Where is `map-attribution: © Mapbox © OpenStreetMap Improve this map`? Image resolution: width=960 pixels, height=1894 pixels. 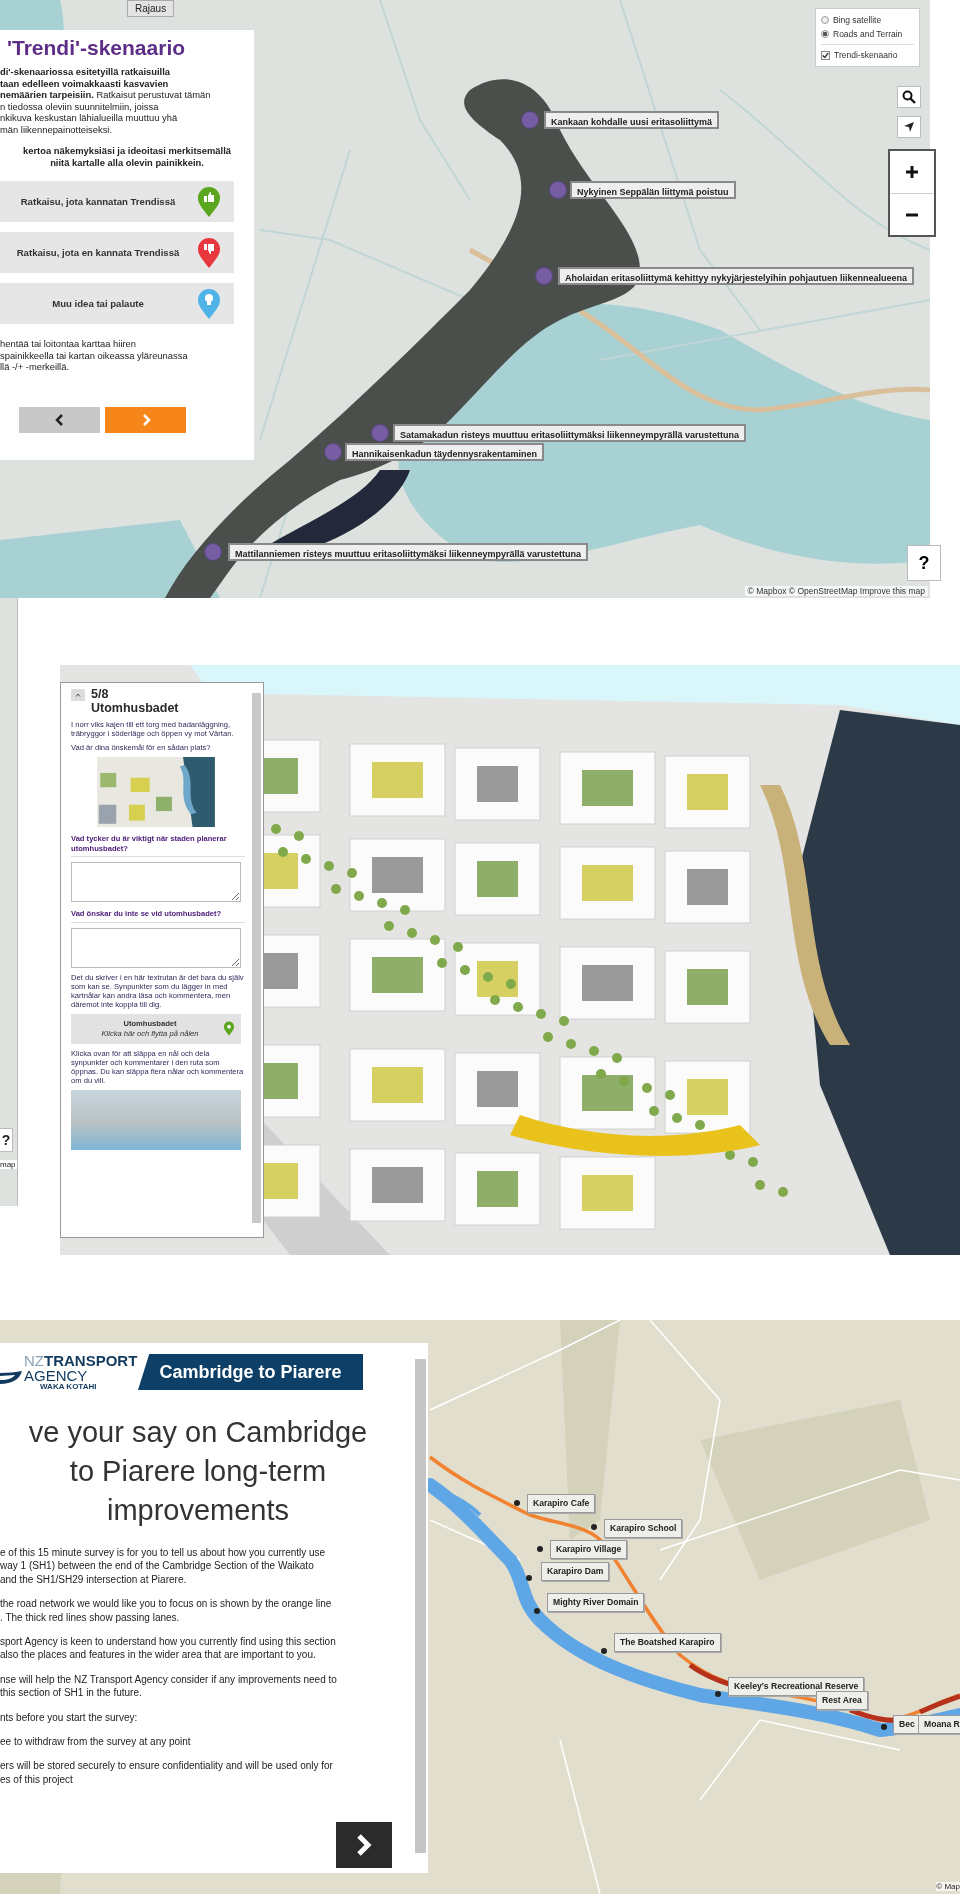 map-attribution: © Mapbox © OpenStreetMap Improve this map is located at coordinates (836, 591).